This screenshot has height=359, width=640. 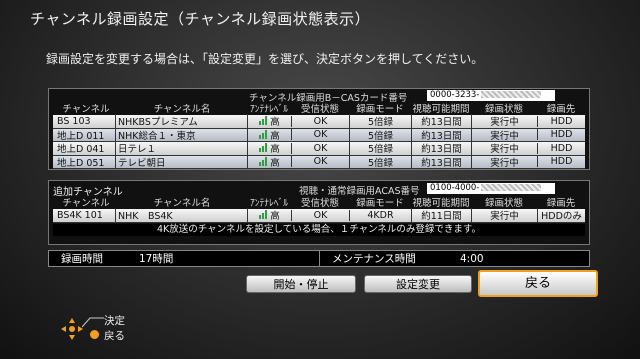 What do you see at coordinates (418, 284) in the screenshot?
I see `settings-change-button: 設定変更` at bounding box center [418, 284].